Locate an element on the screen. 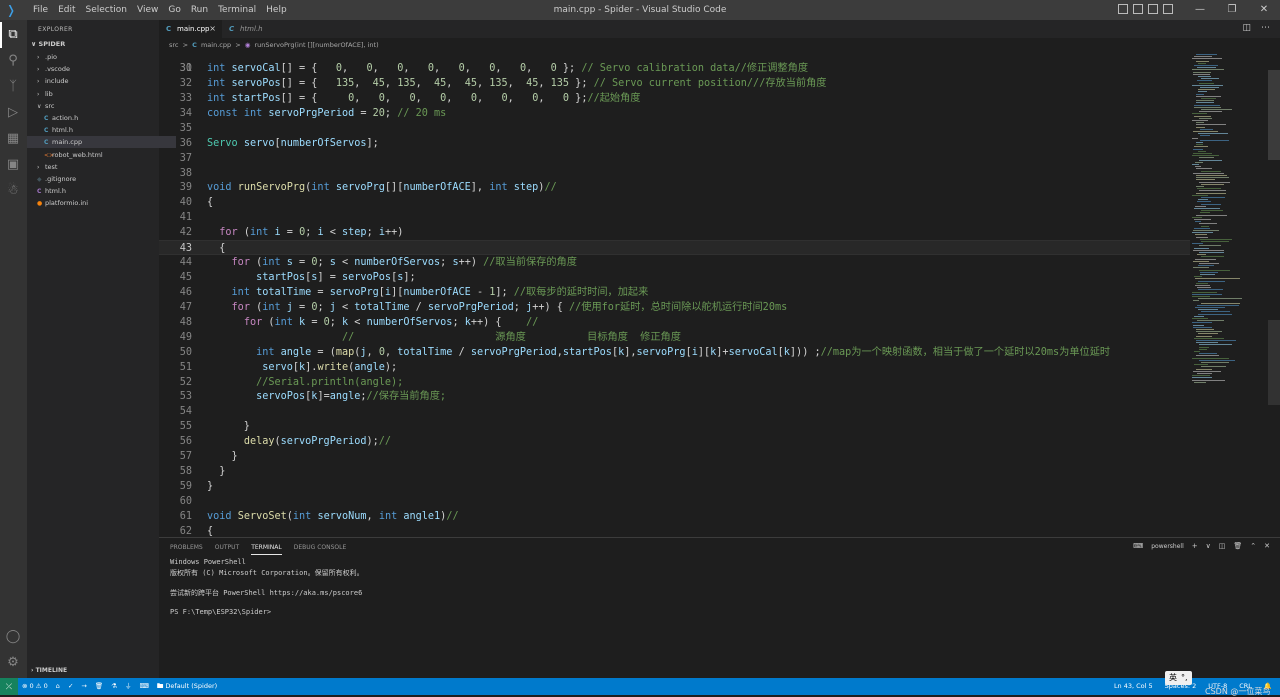  pio-test-icon: ⚗ is located at coordinates (114, 686).